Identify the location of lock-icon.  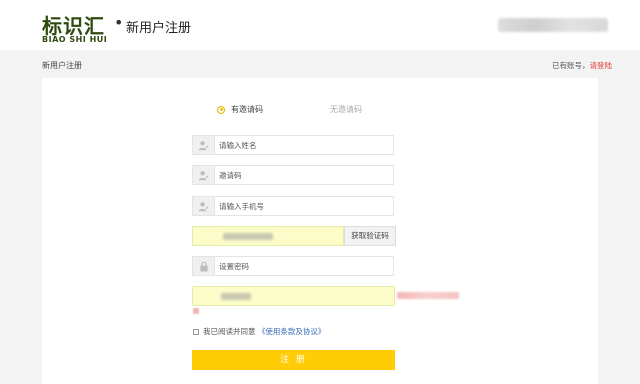
(204, 266).